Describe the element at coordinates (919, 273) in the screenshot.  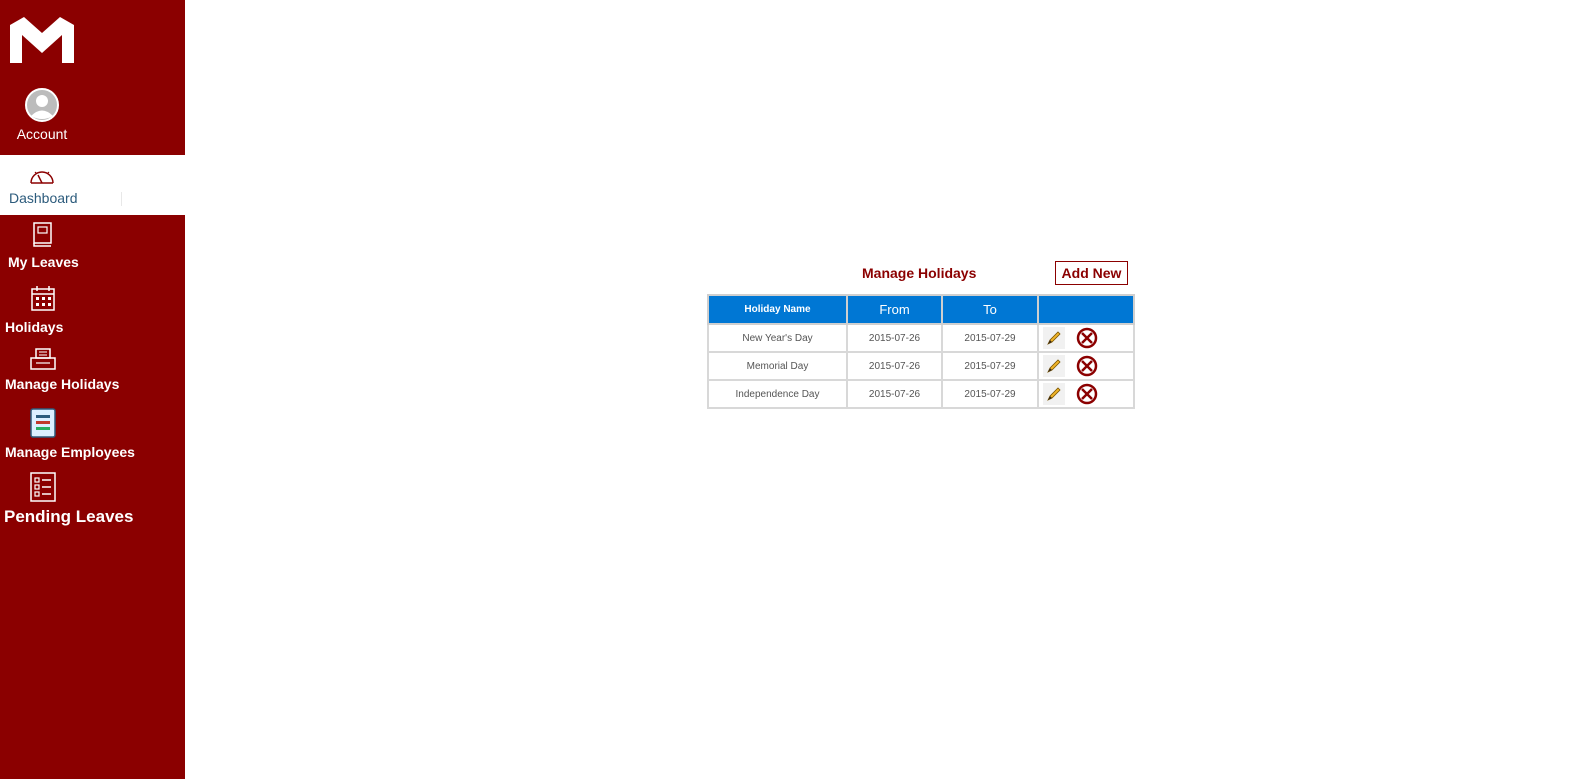
I see `page-title: Manage Holidays` at that location.